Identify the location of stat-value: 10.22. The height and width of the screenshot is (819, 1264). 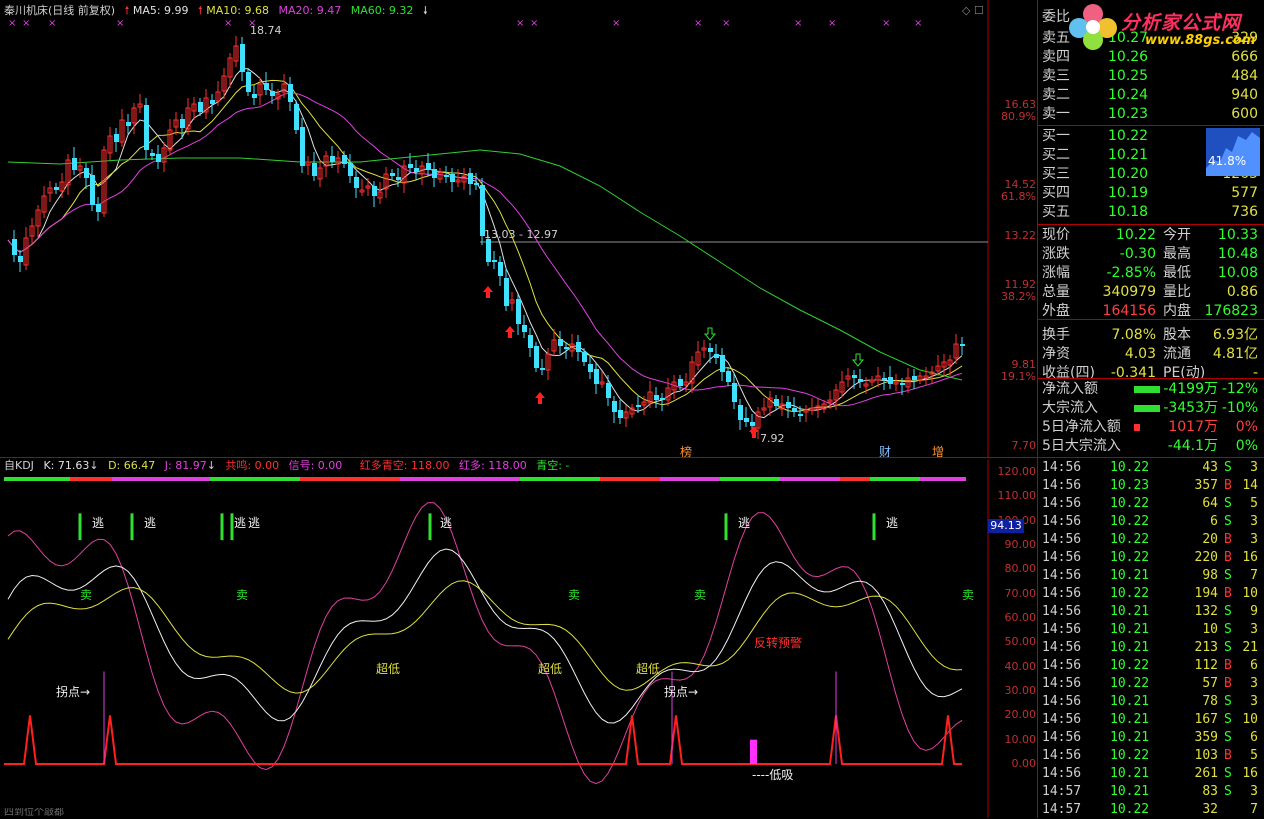
(1135, 235).